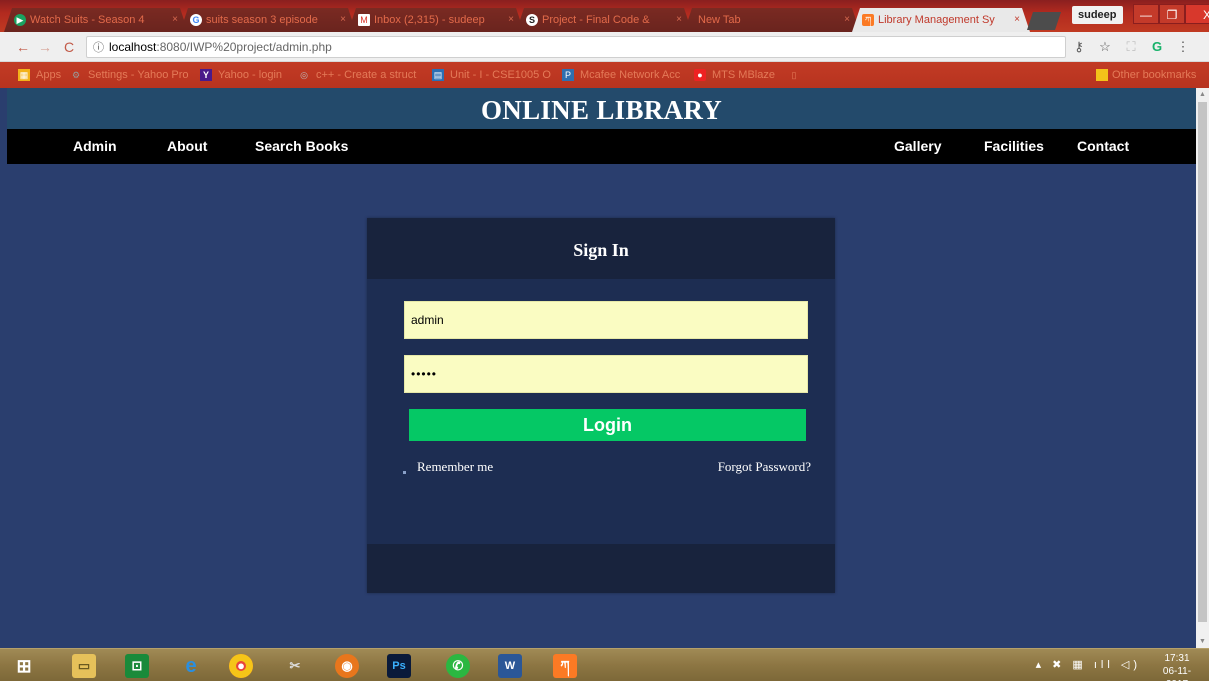 The height and width of the screenshot is (681, 1209). Describe the element at coordinates (244, 47) in the screenshot. I see `url-path: :8080/IWP%20project/admin.php` at that location.